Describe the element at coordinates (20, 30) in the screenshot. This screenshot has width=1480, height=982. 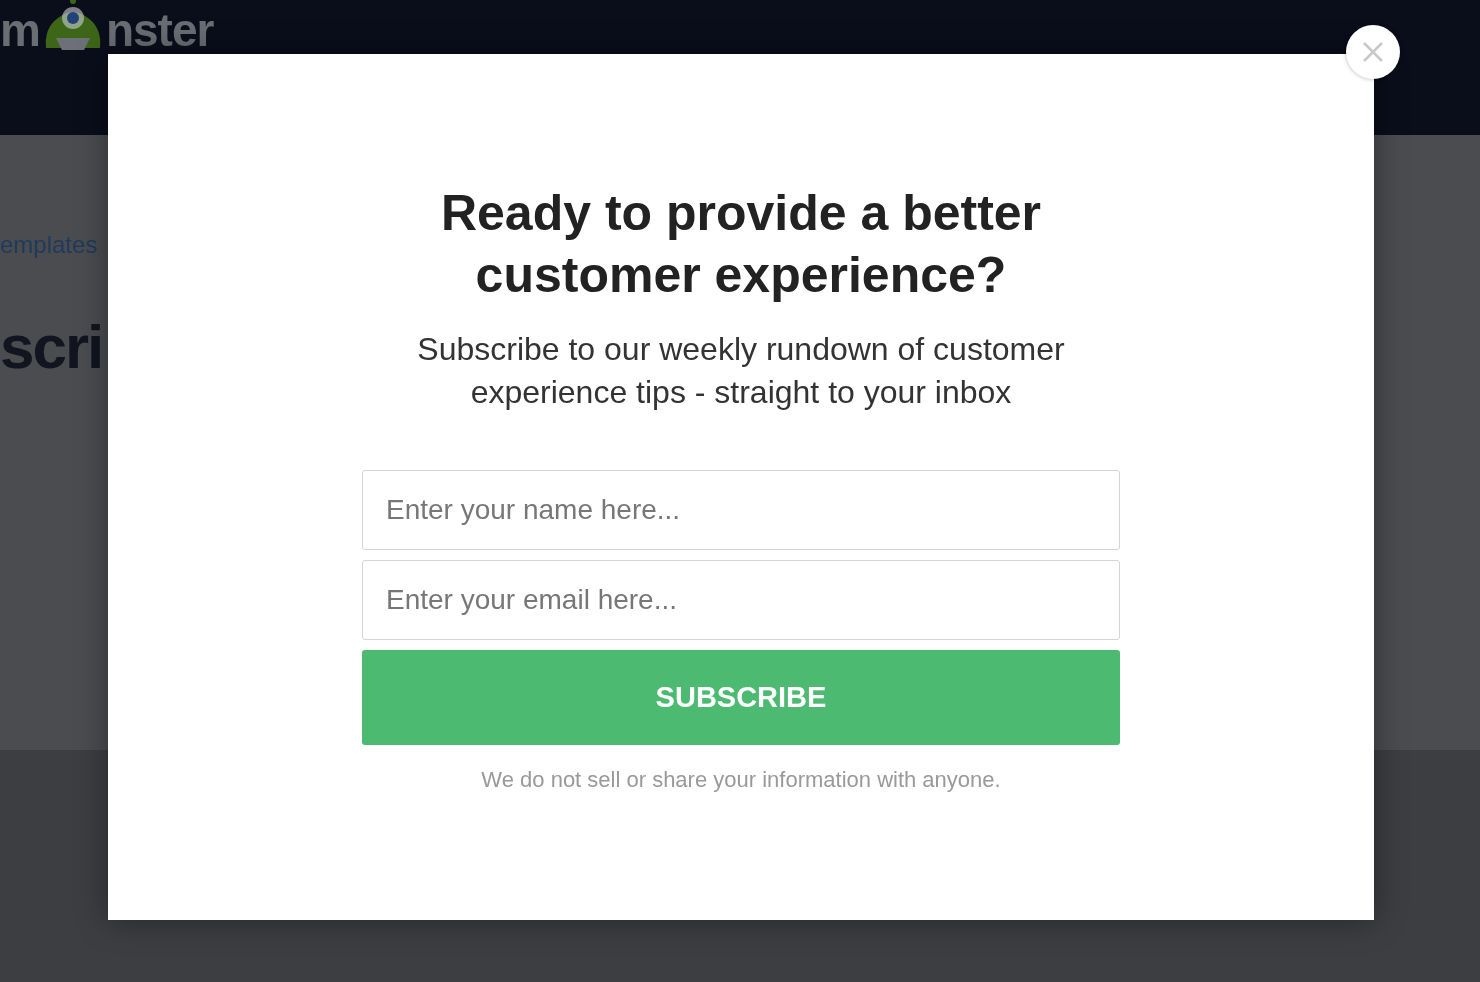
I see `logo-text: m` at that location.